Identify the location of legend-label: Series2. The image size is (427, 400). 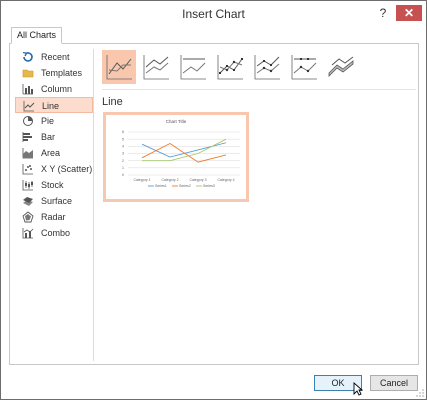
(185, 186).